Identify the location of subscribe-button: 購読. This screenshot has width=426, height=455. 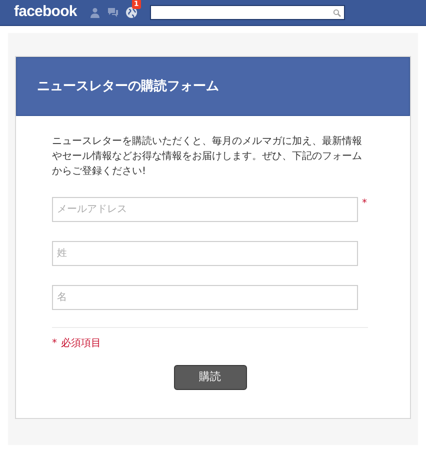
(210, 377).